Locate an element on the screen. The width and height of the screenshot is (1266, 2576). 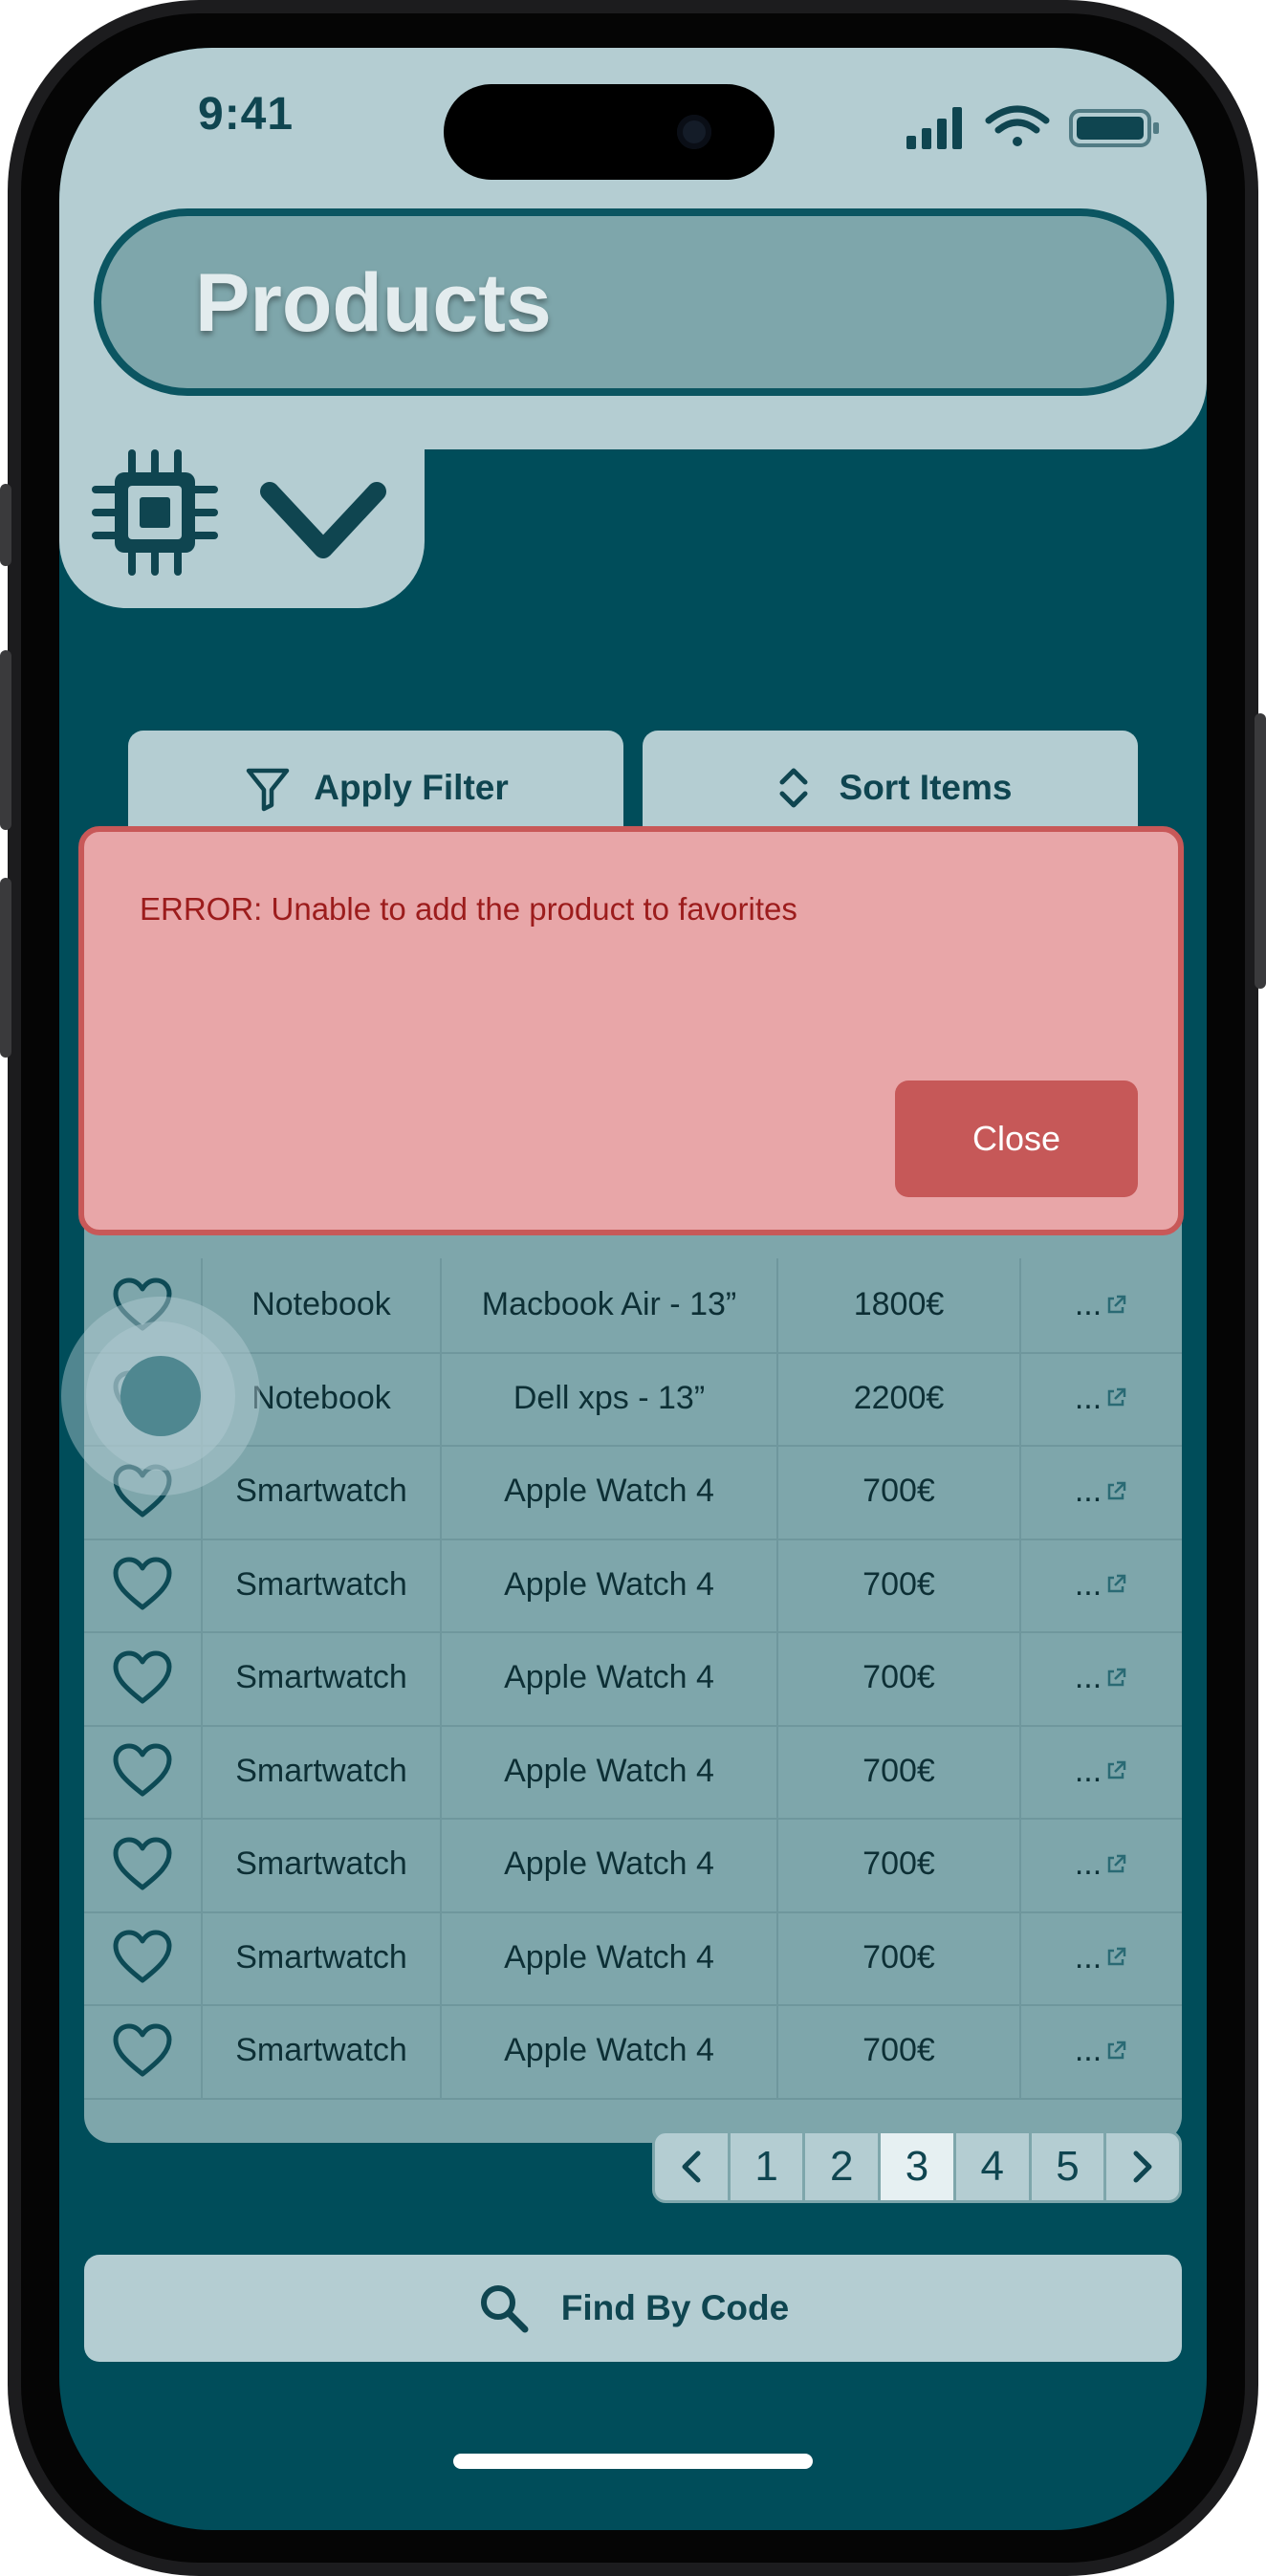
signal-icon is located at coordinates (934, 128).